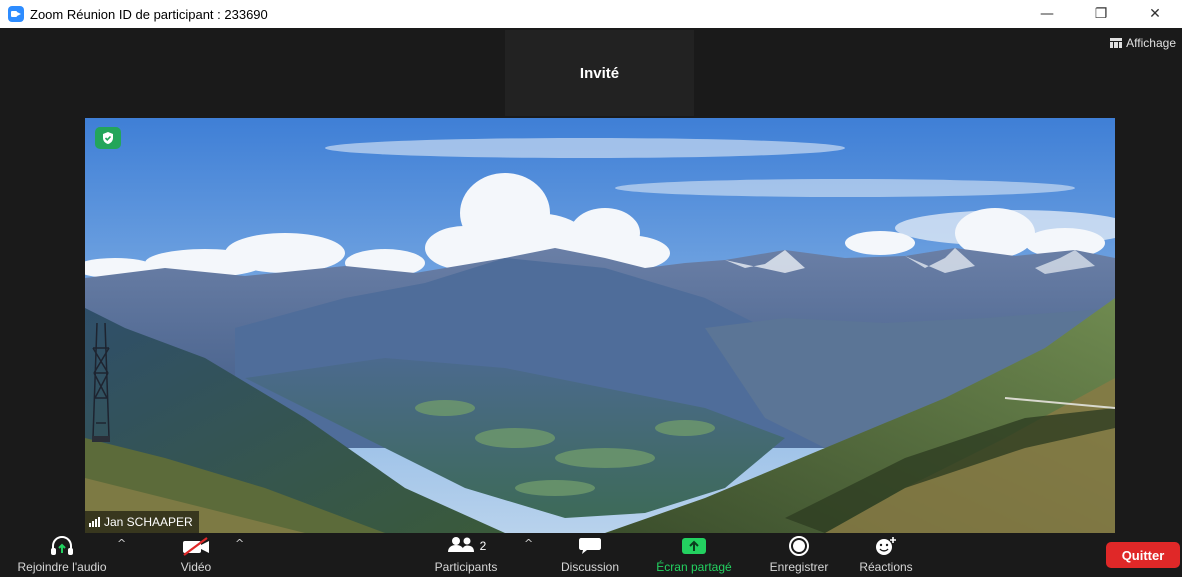 The image size is (1182, 577). What do you see at coordinates (799, 567) in the screenshot?
I see `record-label: Enregistrer` at bounding box center [799, 567].